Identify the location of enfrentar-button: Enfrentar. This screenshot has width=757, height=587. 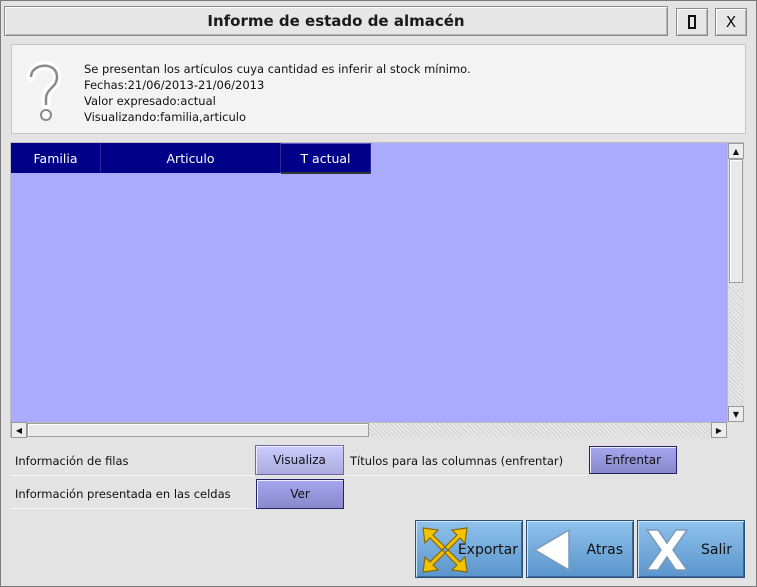
(633, 460).